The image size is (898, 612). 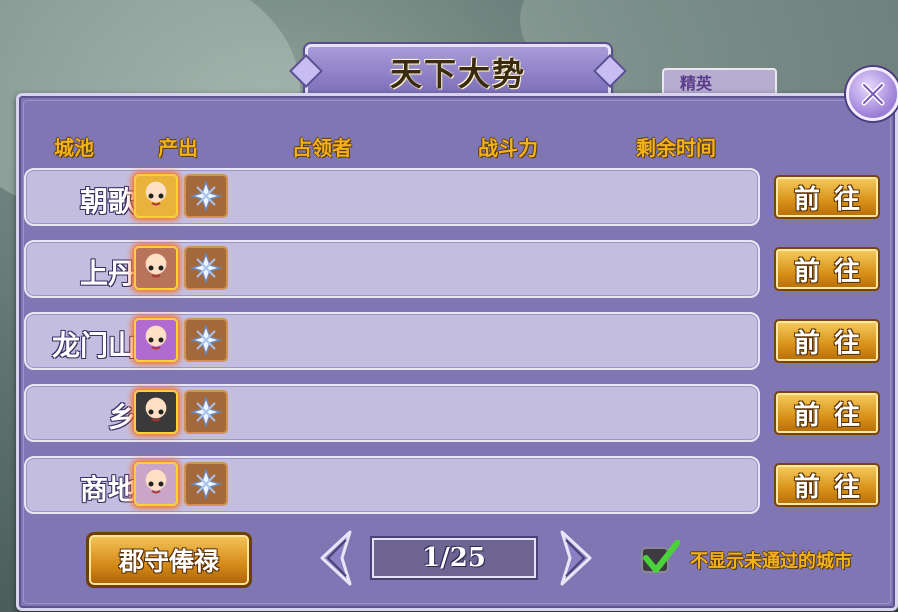 I want to click on city-name: 龙门山, so click(x=93, y=345).